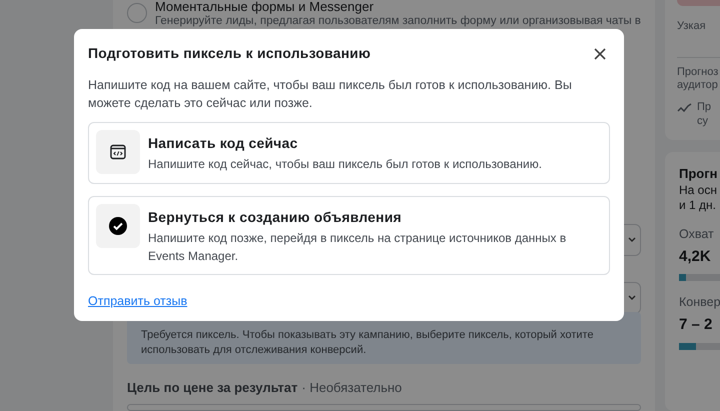 The image size is (720, 411). I want to click on radio-button, so click(137, 13).